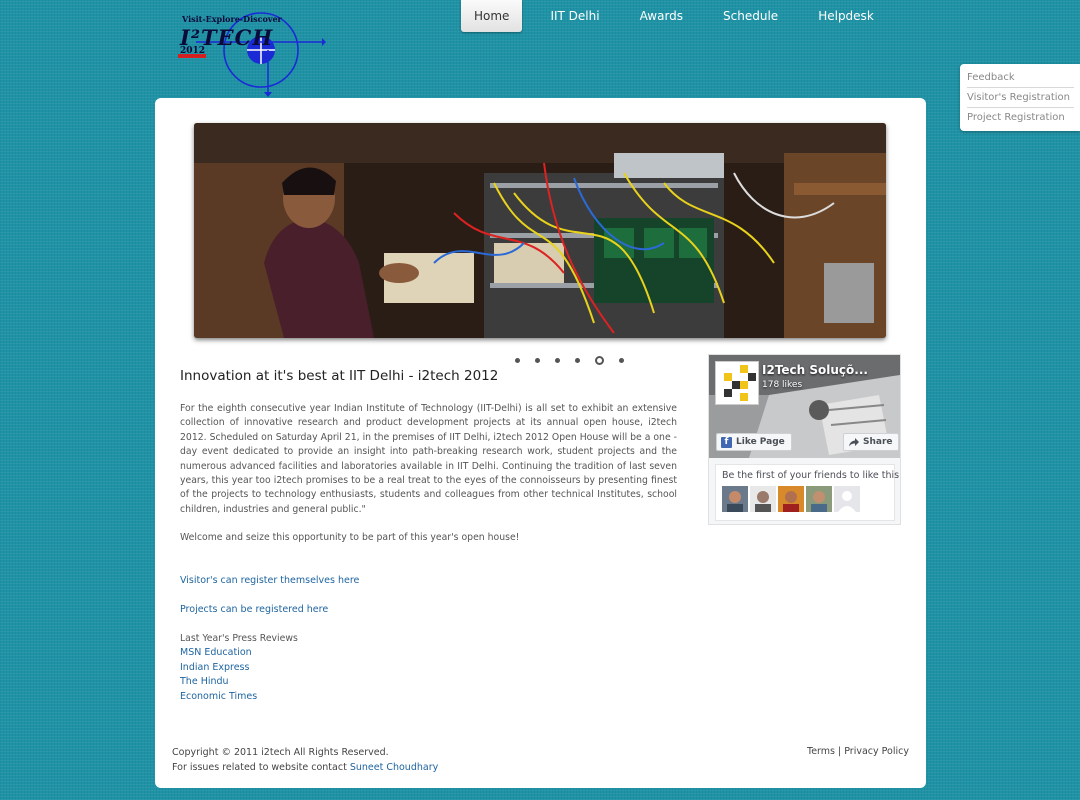  Describe the element at coordinates (760, 442) in the screenshot. I see `fb-like-label: Like Page` at that location.